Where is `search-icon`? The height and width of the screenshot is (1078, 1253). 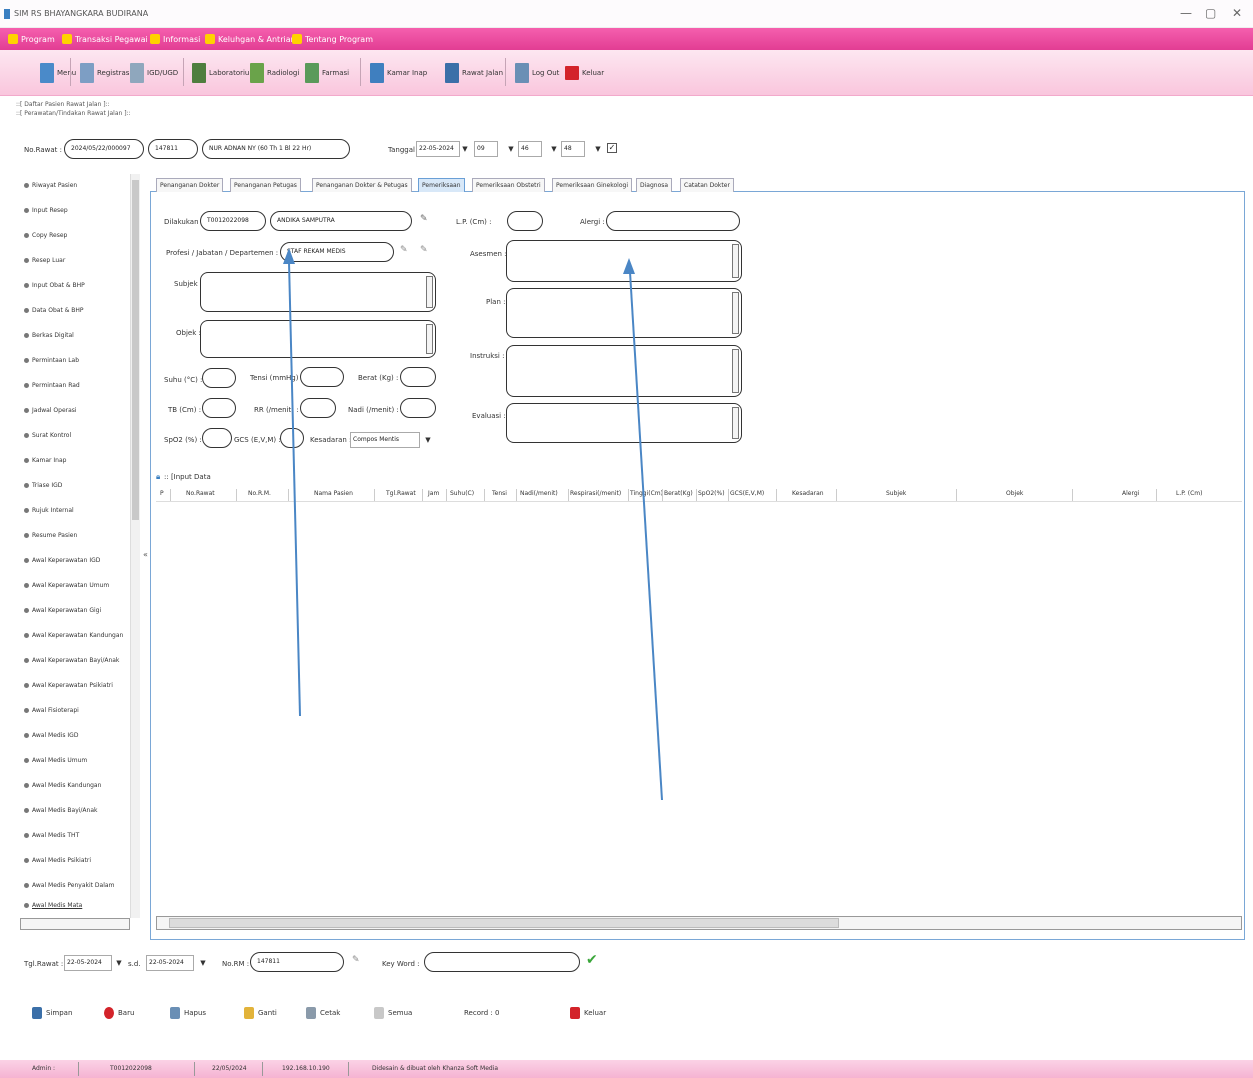
search-icon is located at coordinates (379, 1013).